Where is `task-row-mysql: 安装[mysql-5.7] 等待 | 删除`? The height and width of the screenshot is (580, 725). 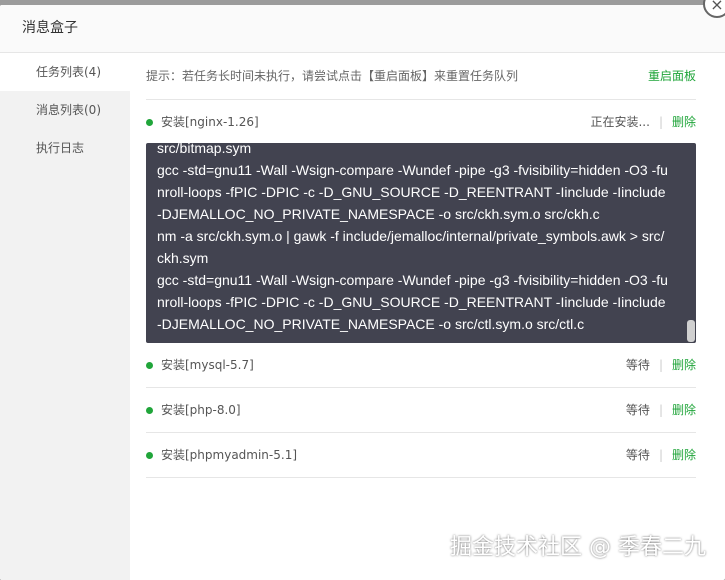
task-row-mysql: 安装[mysql-5.7] 等待 | 删除 is located at coordinates (421, 365).